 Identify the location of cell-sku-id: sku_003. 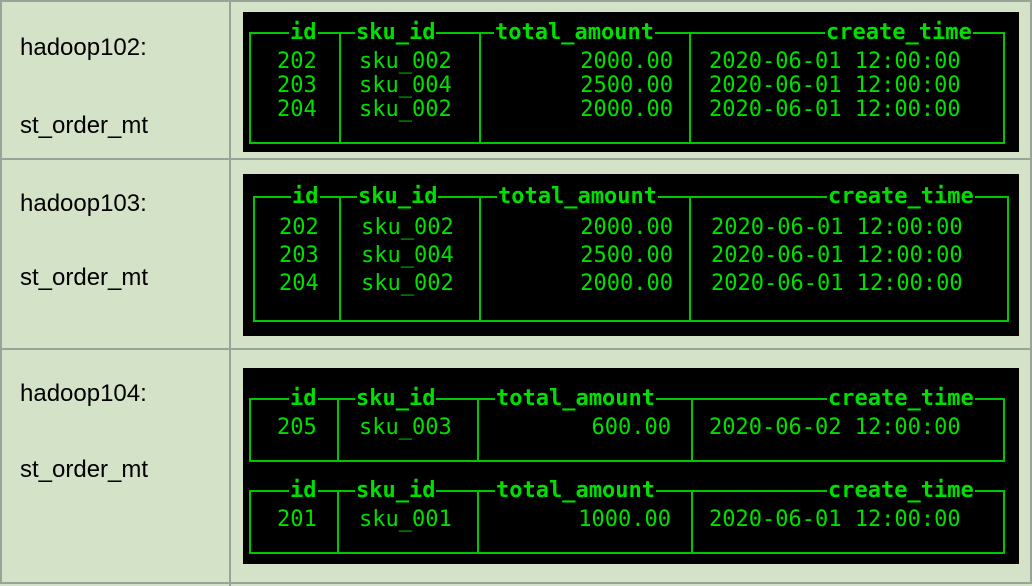
(405, 427).